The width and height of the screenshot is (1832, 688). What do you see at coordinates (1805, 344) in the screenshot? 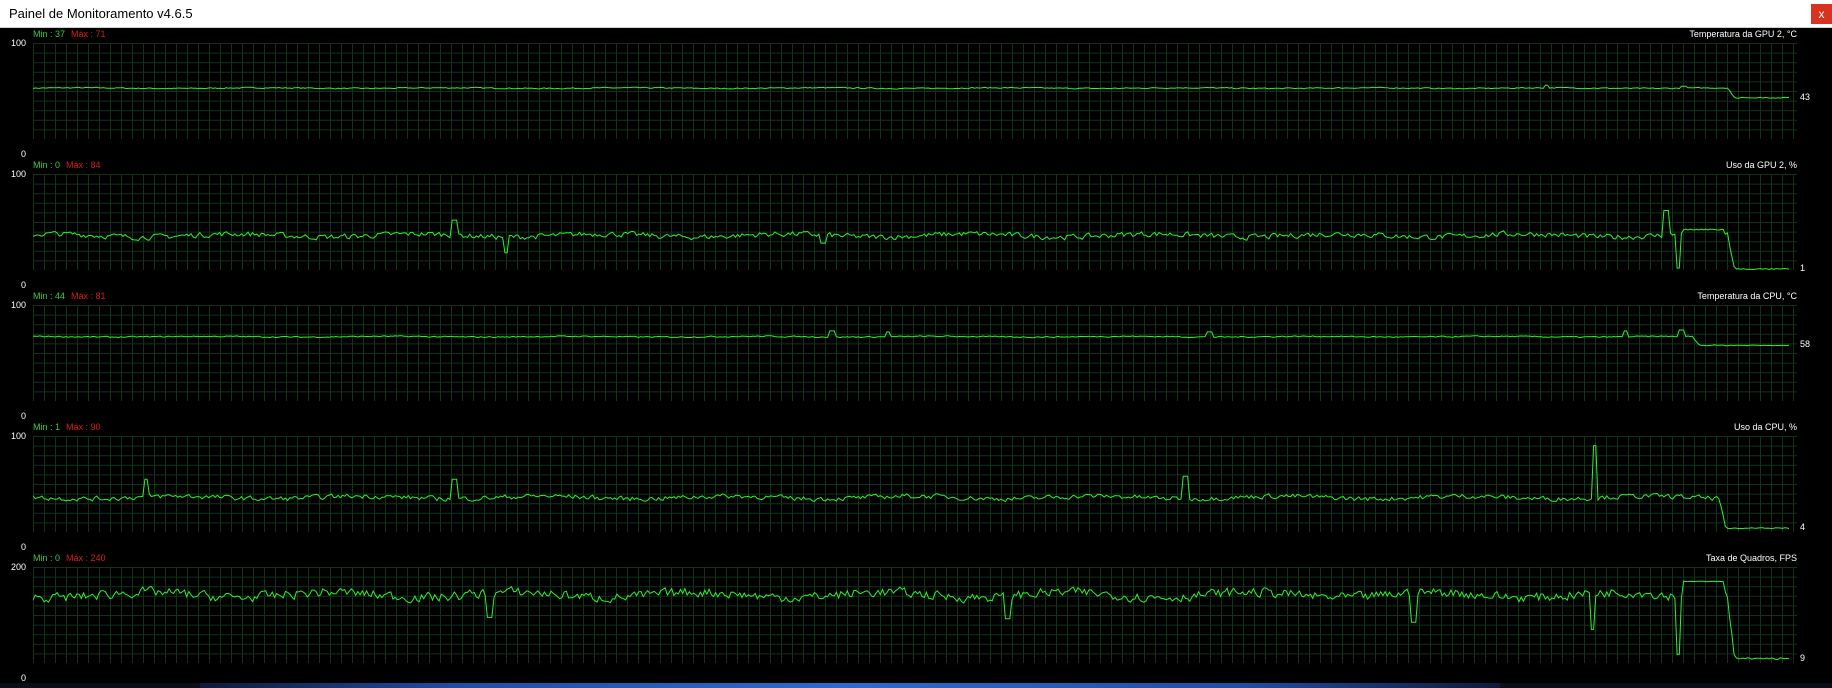
I see `current-value: 58` at bounding box center [1805, 344].